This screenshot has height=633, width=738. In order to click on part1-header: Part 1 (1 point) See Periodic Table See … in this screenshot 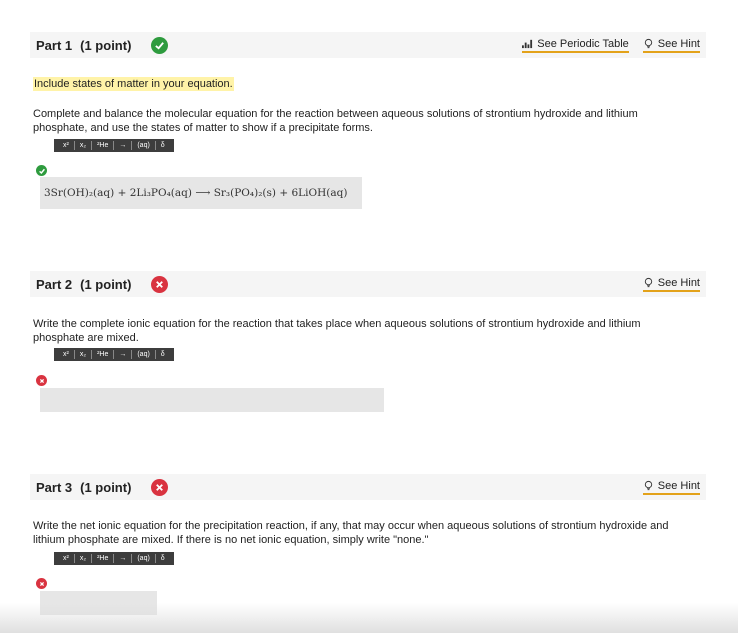, I will do `click(368, 45)`.